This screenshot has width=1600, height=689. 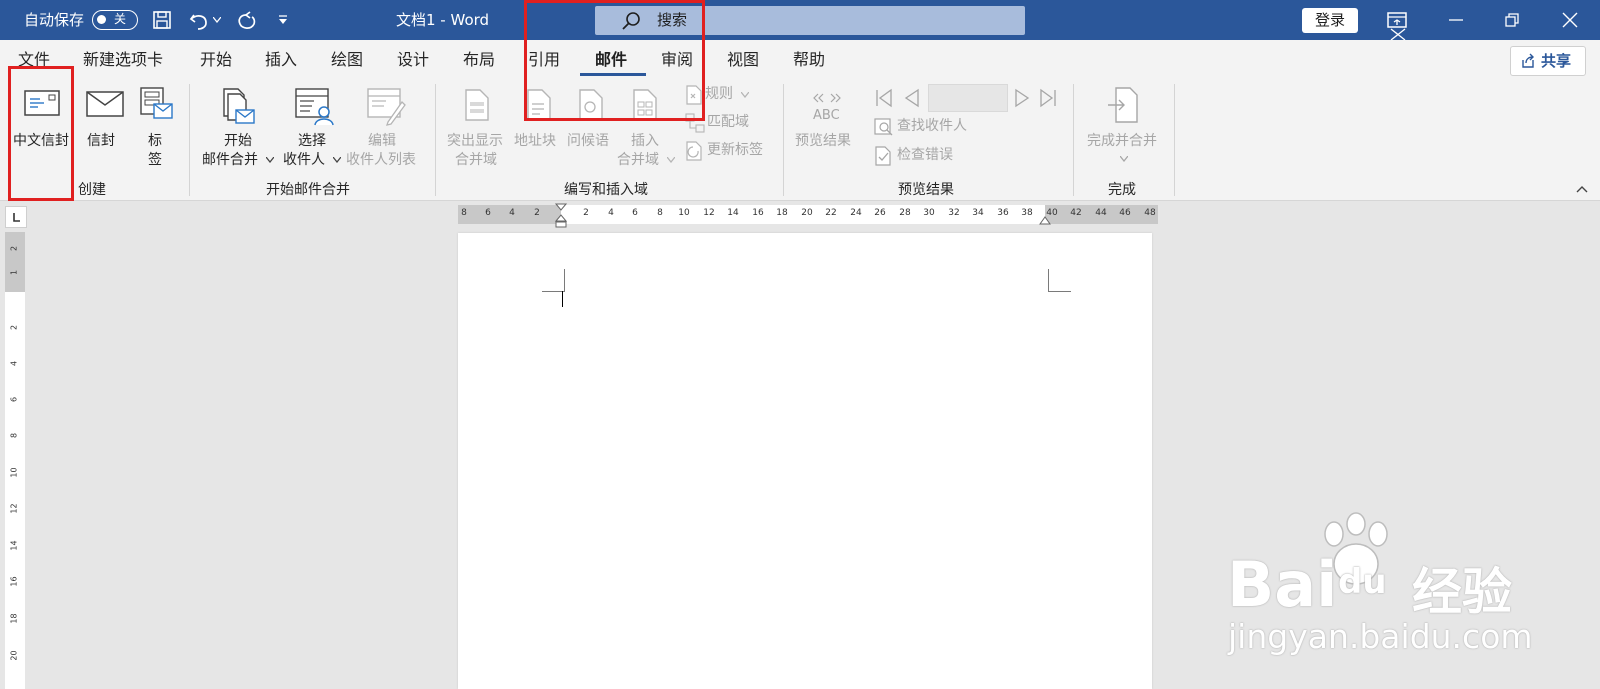 I want to click on margin-corner-top-left, so click(x=553, y=280).